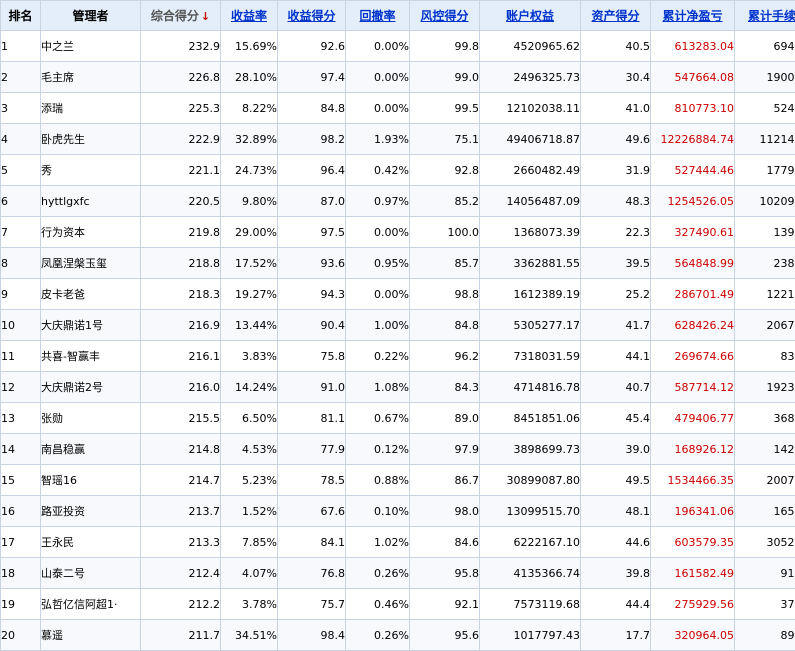 This screenshot has width=795, height=651. I want to click on header-asset-score: 资产得分, so click(616, 16).